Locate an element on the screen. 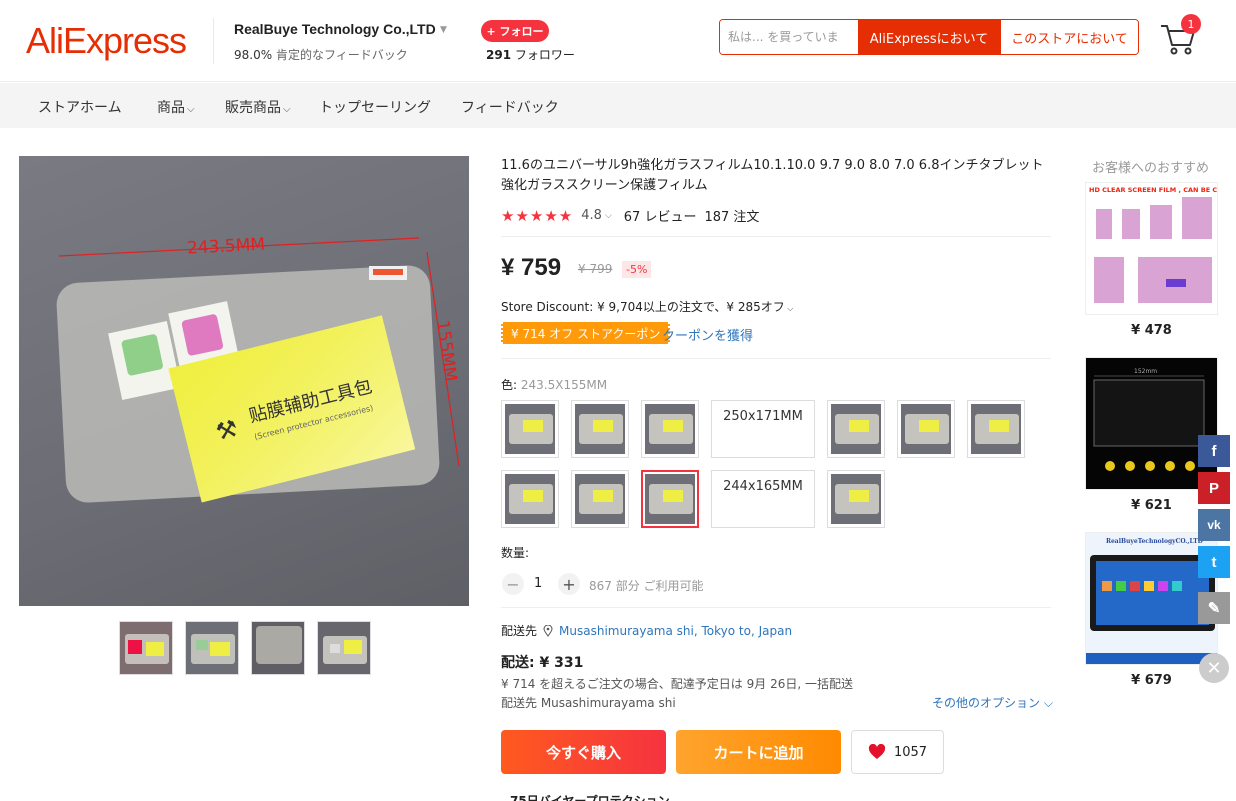 This screenshot has height=801, width=1236. pencil-icon: ✎ is located at coordinates (1214, 608).